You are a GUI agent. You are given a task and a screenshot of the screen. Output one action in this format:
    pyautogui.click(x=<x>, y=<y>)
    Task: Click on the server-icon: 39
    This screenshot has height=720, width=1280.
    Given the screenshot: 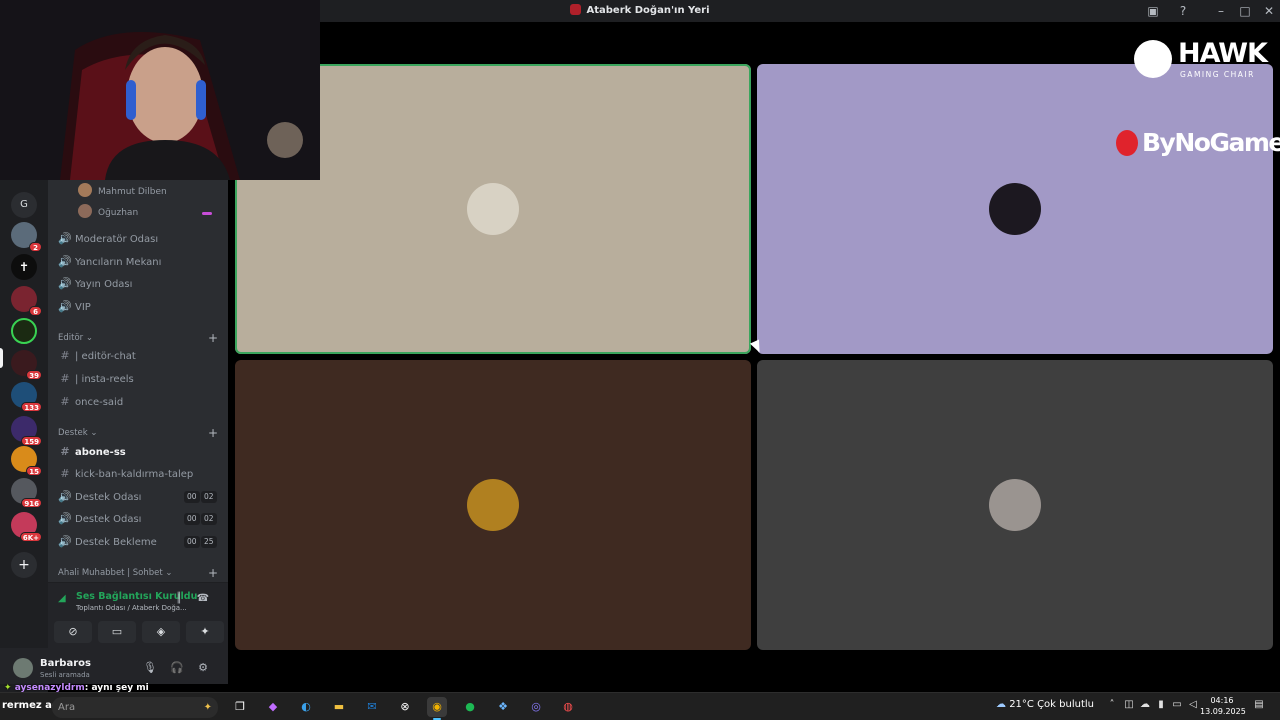 What is the action you would take?
    pyautogui.click(x=26, y=365)
    